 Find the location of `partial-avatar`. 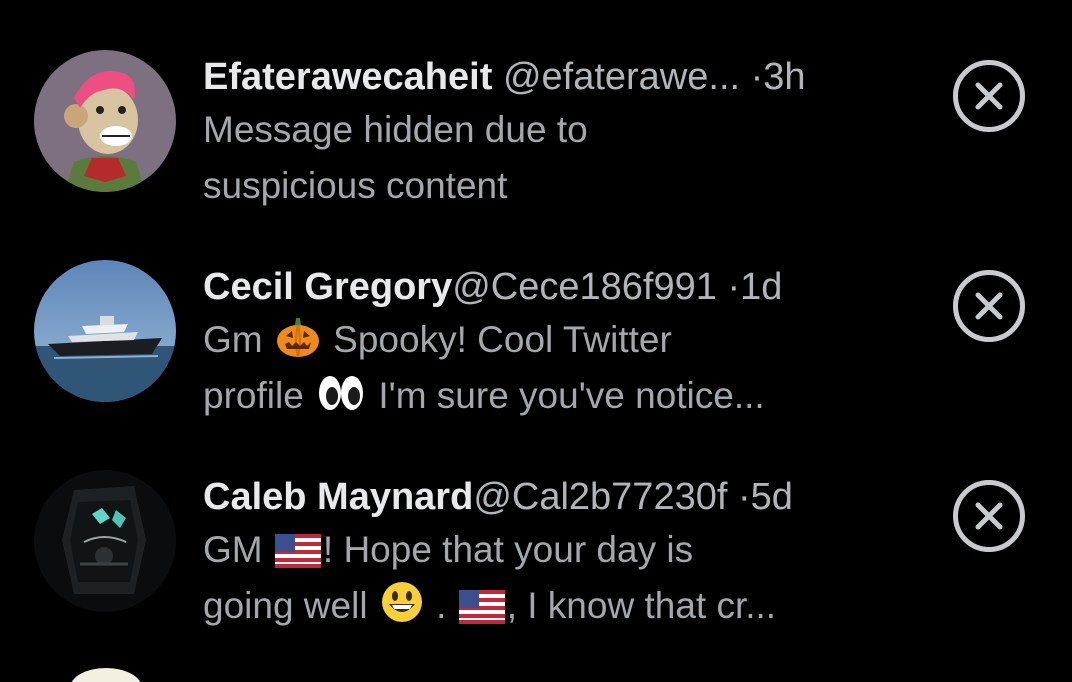

partial-avatar is located at coordinates (106, 675).